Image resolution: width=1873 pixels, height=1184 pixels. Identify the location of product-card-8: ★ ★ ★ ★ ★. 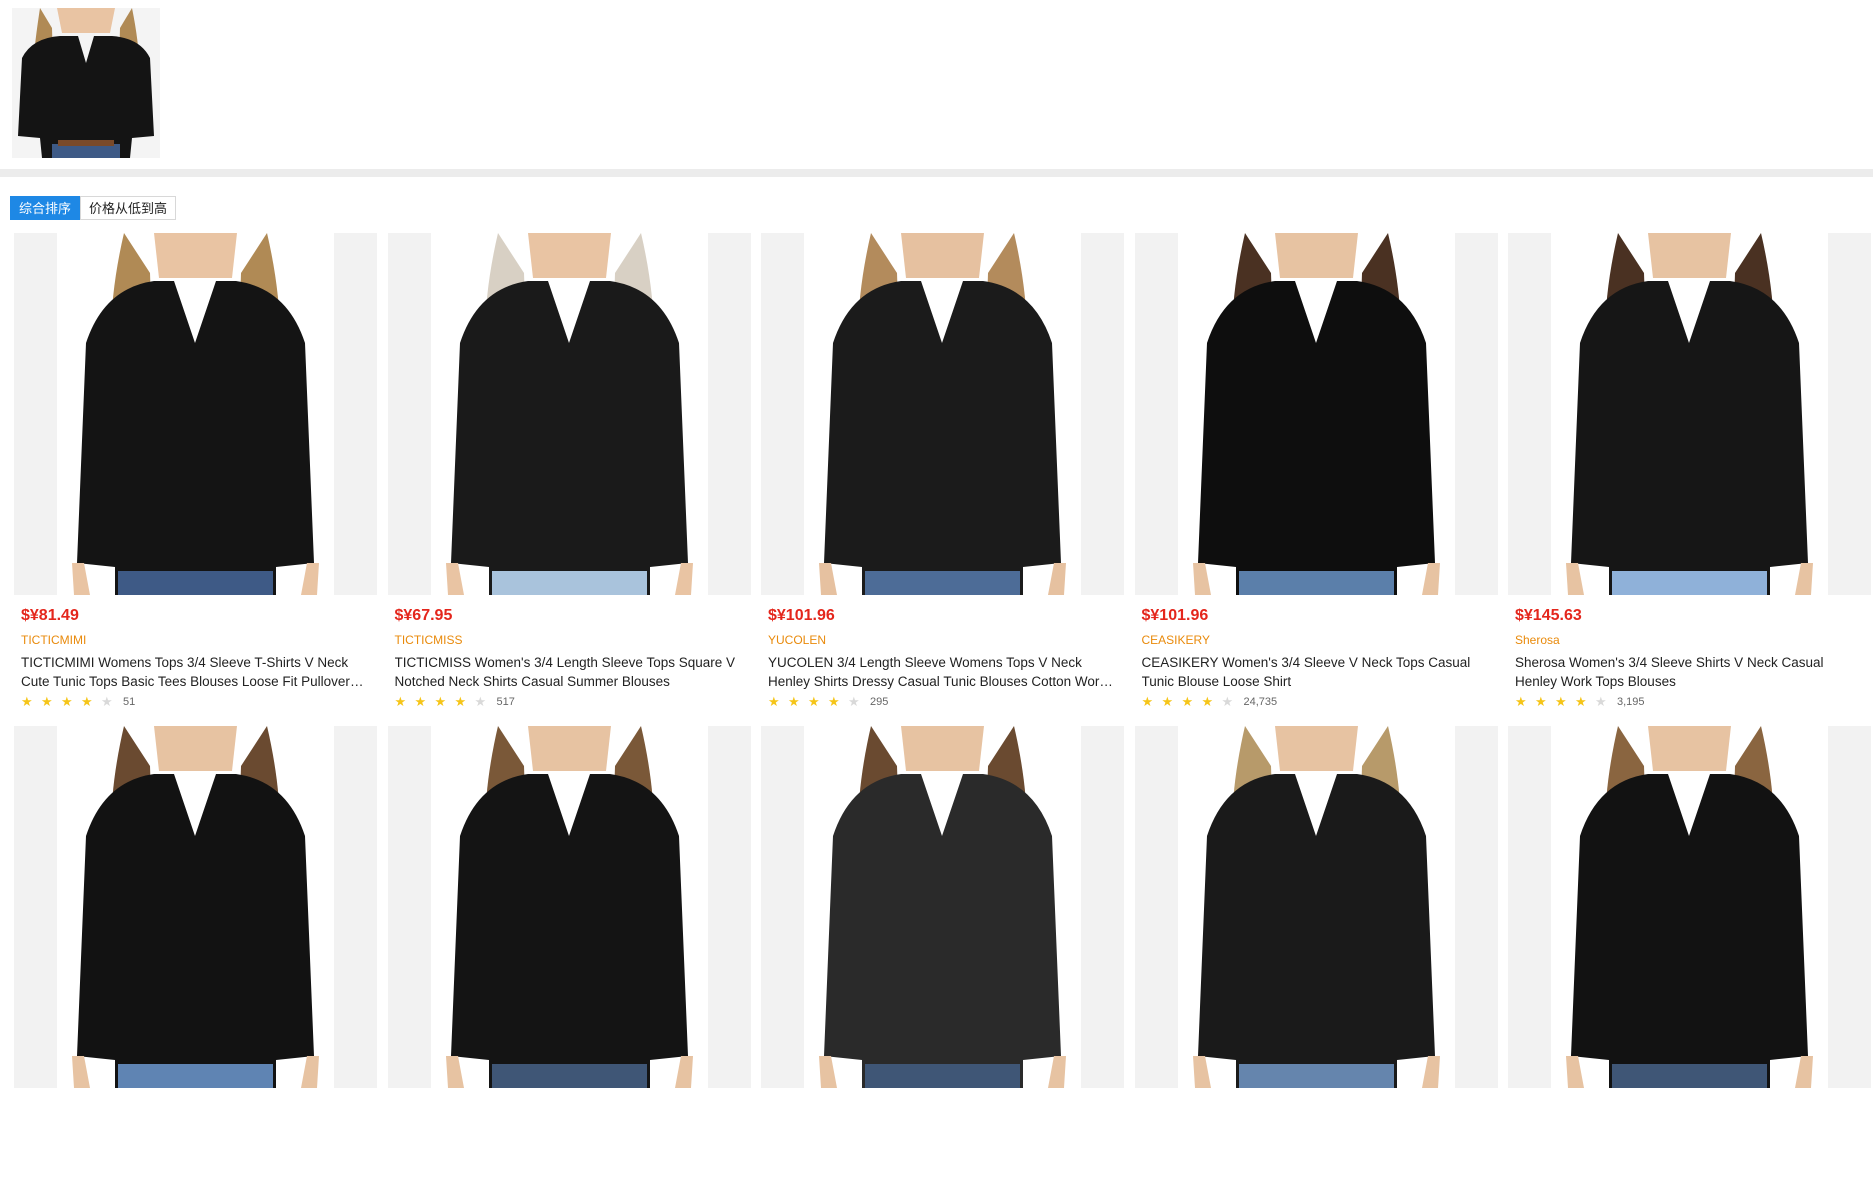
(942, 955).